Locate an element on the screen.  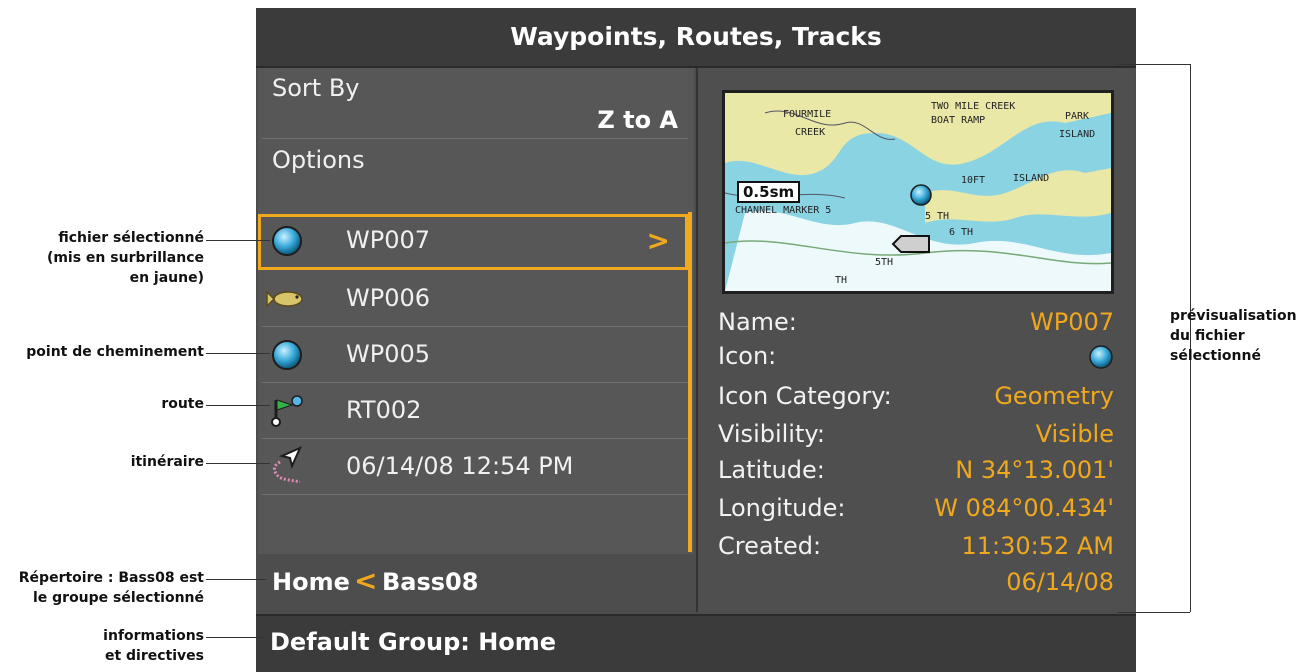
info-row-latitude: Latitude: N 34°13.001' is located at coordinates (916, 470).